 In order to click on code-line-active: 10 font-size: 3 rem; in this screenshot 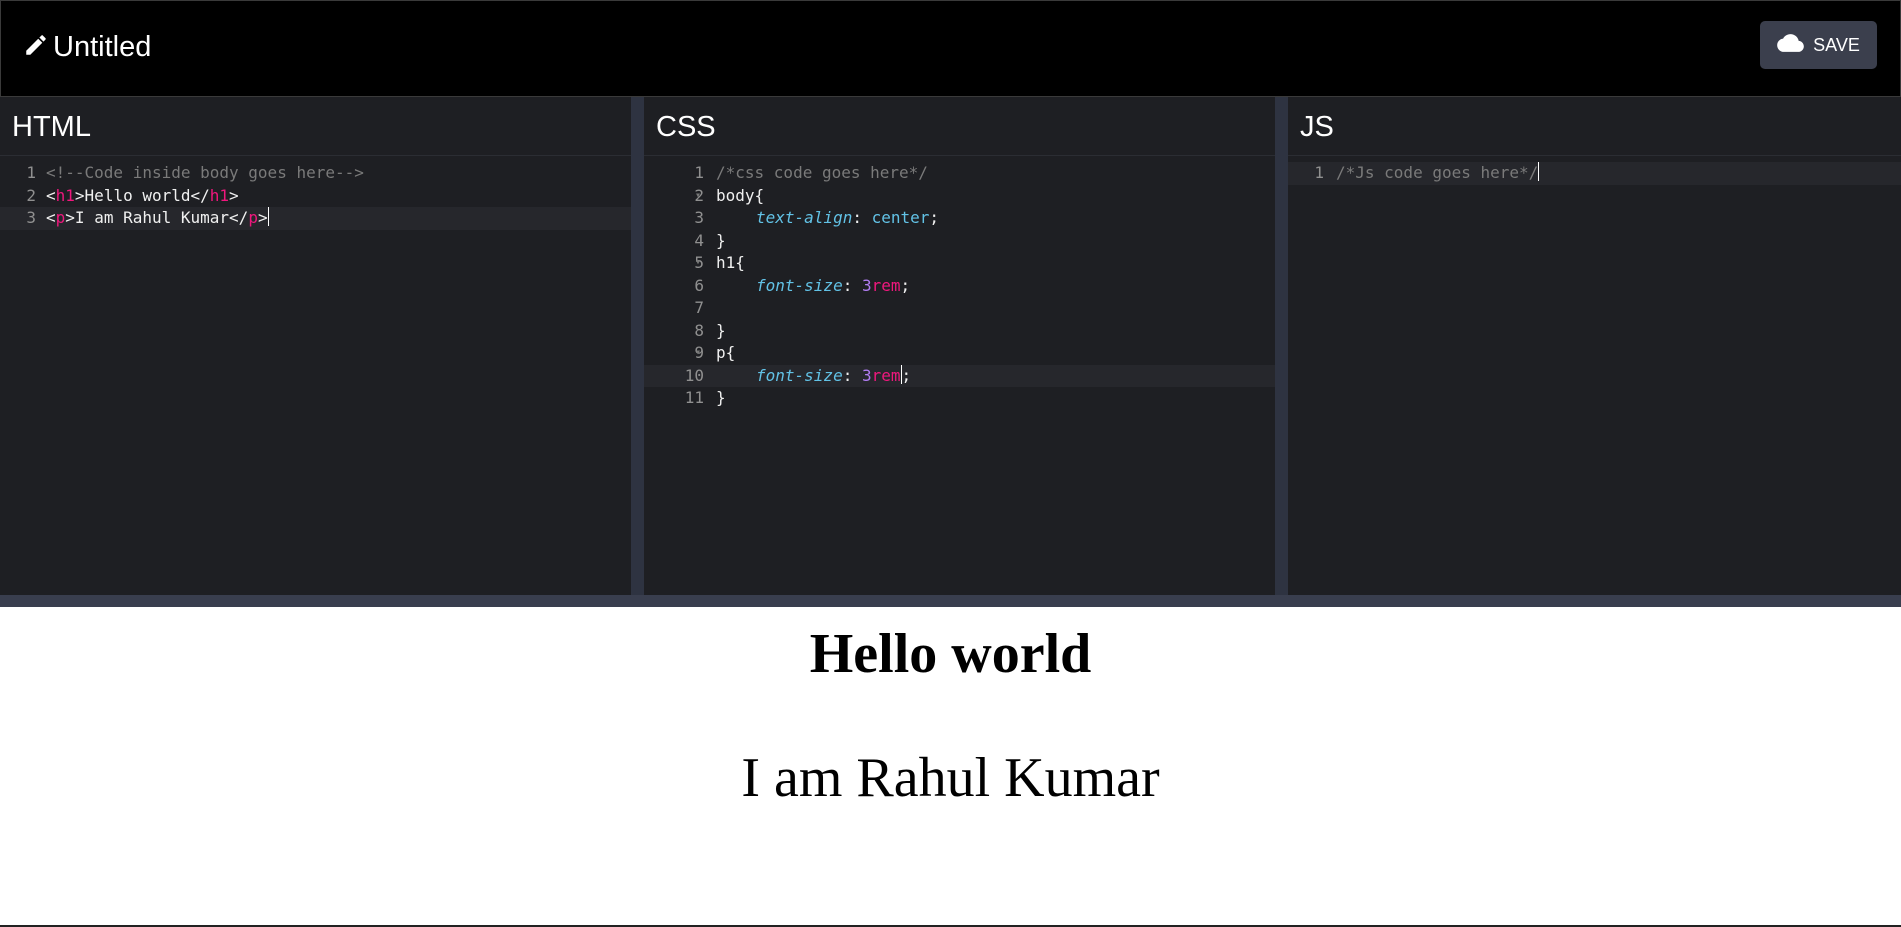, I will do `click(959, 375)`.